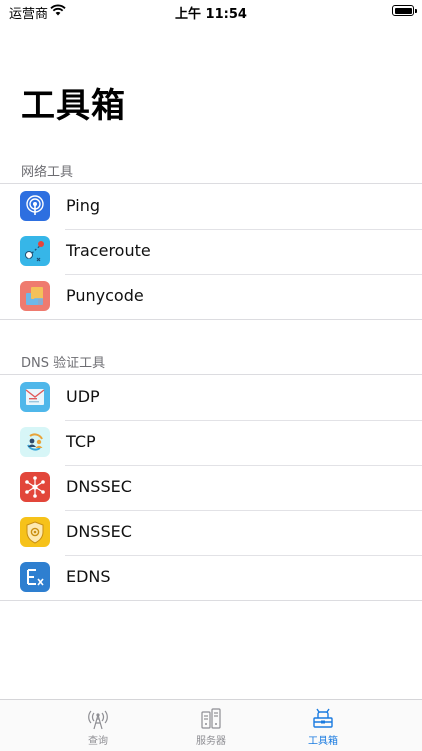 Image resolution: width=422 pixels, height=751 pixels. I want to click on tool-row-dnssec-network: DNSSEC, so click(211, 487).